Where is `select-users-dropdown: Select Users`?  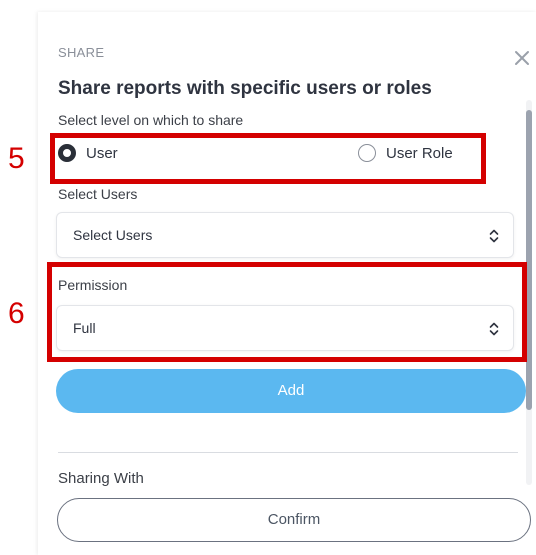 select-users-dropdown: Select Users is located at coordinates (285, 235).